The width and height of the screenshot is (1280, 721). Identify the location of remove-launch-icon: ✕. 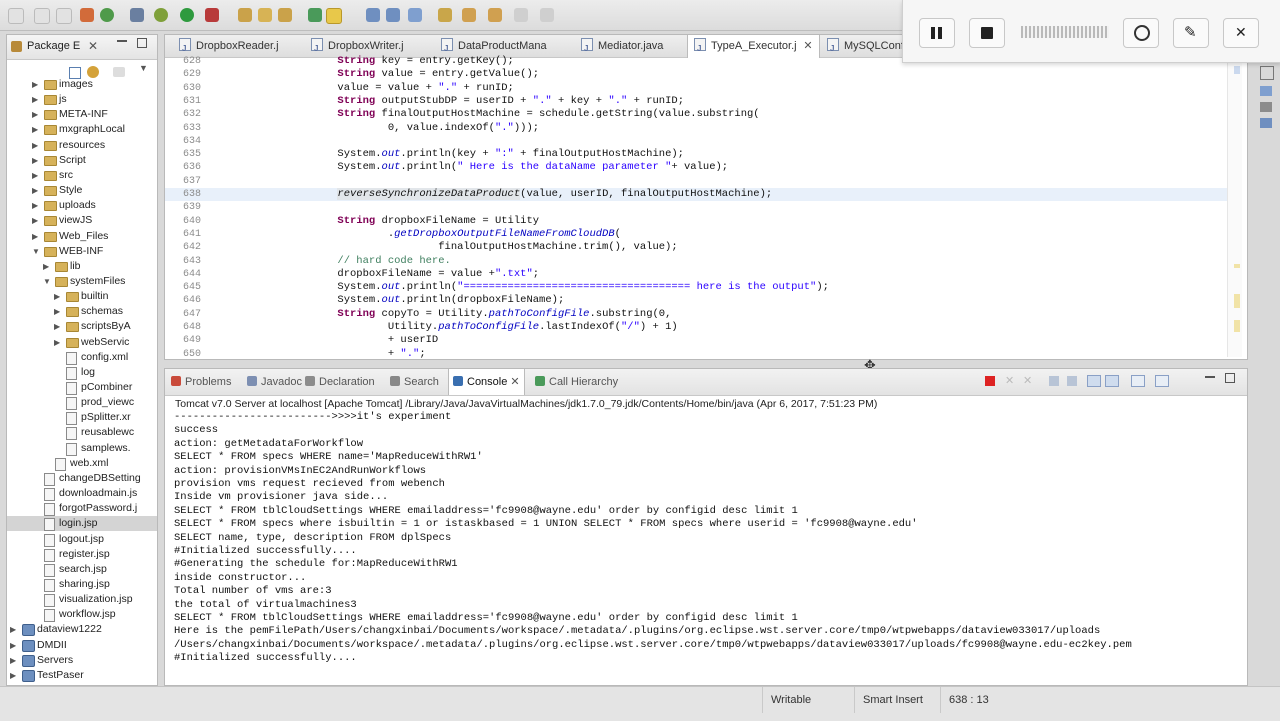
(1009, 380).